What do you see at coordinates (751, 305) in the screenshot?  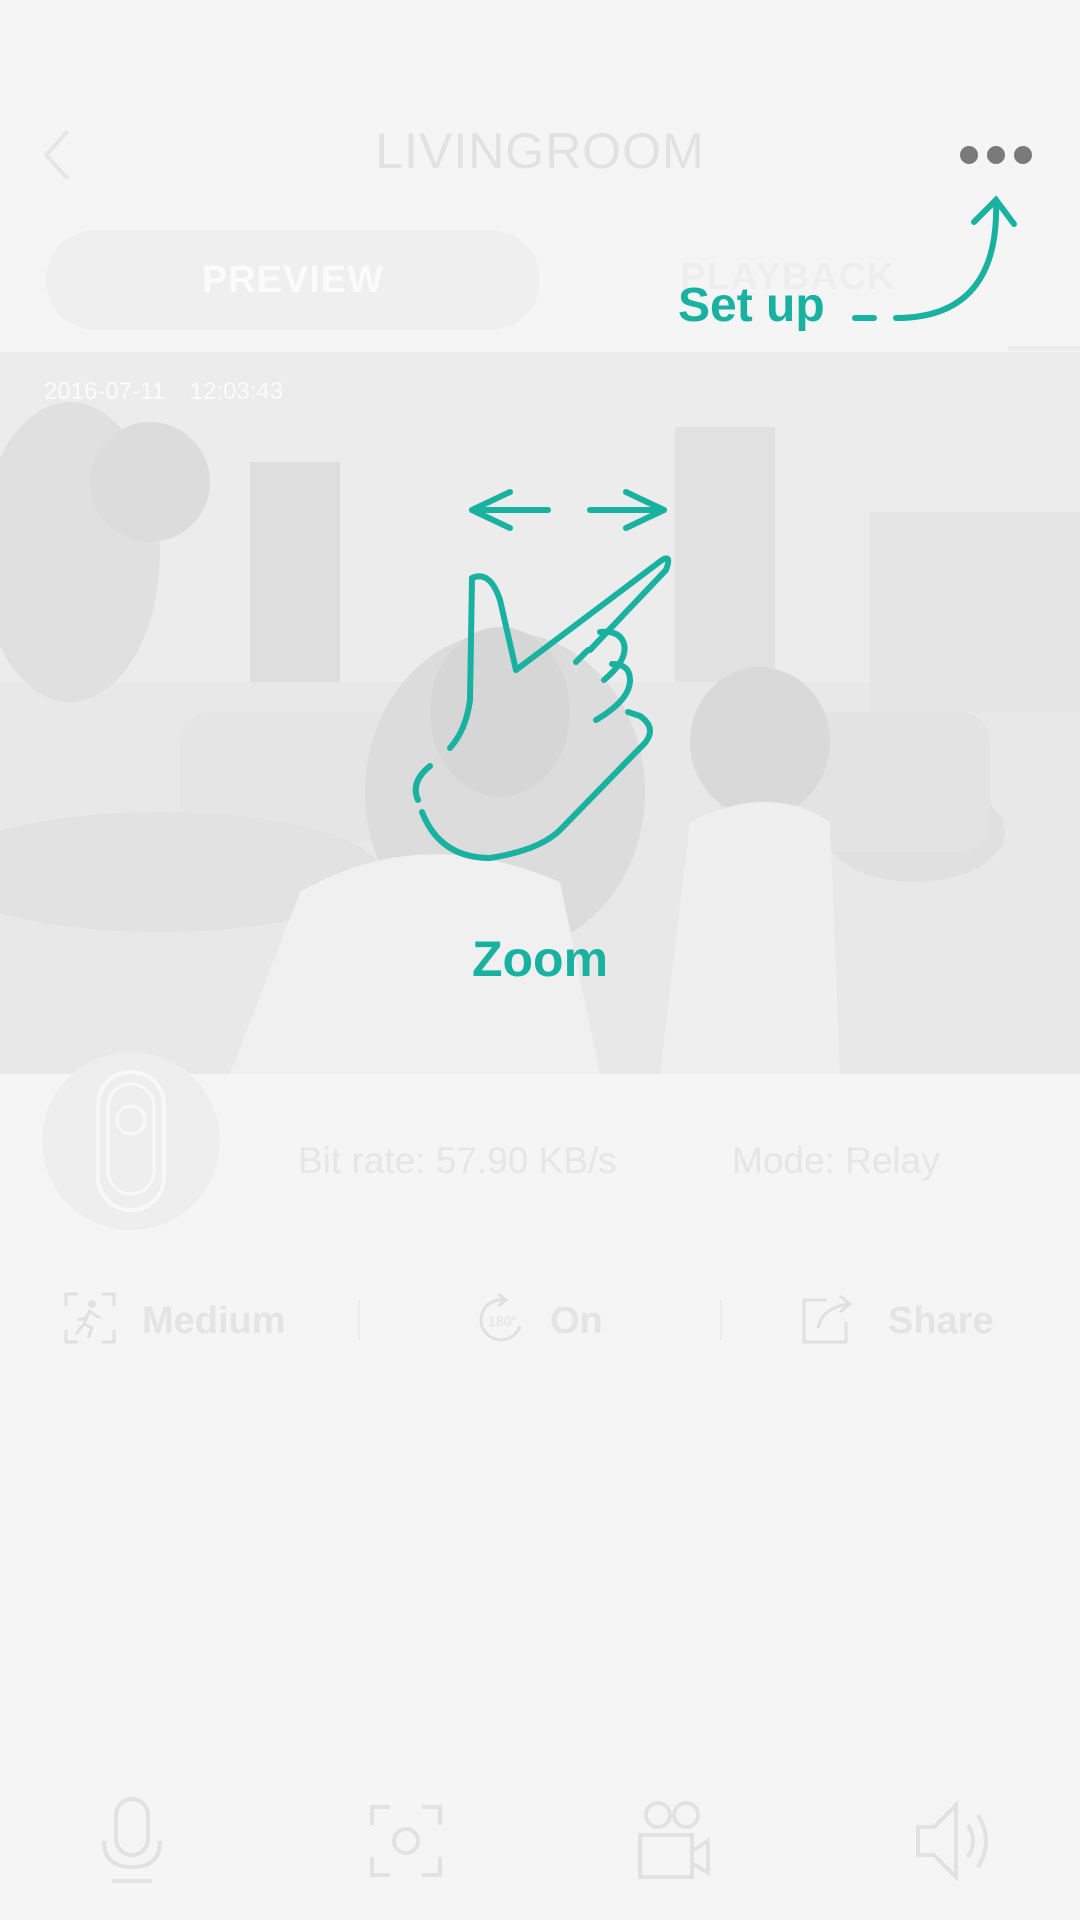 I see `setup-hint-label: Set up` at bounding box center [751, 305].